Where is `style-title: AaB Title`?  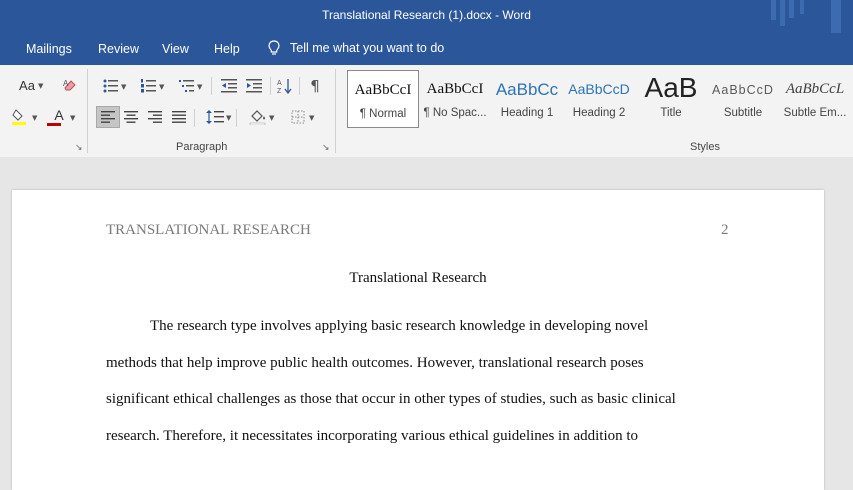
style-title: AaB Title is located at coordinates (671, 99).